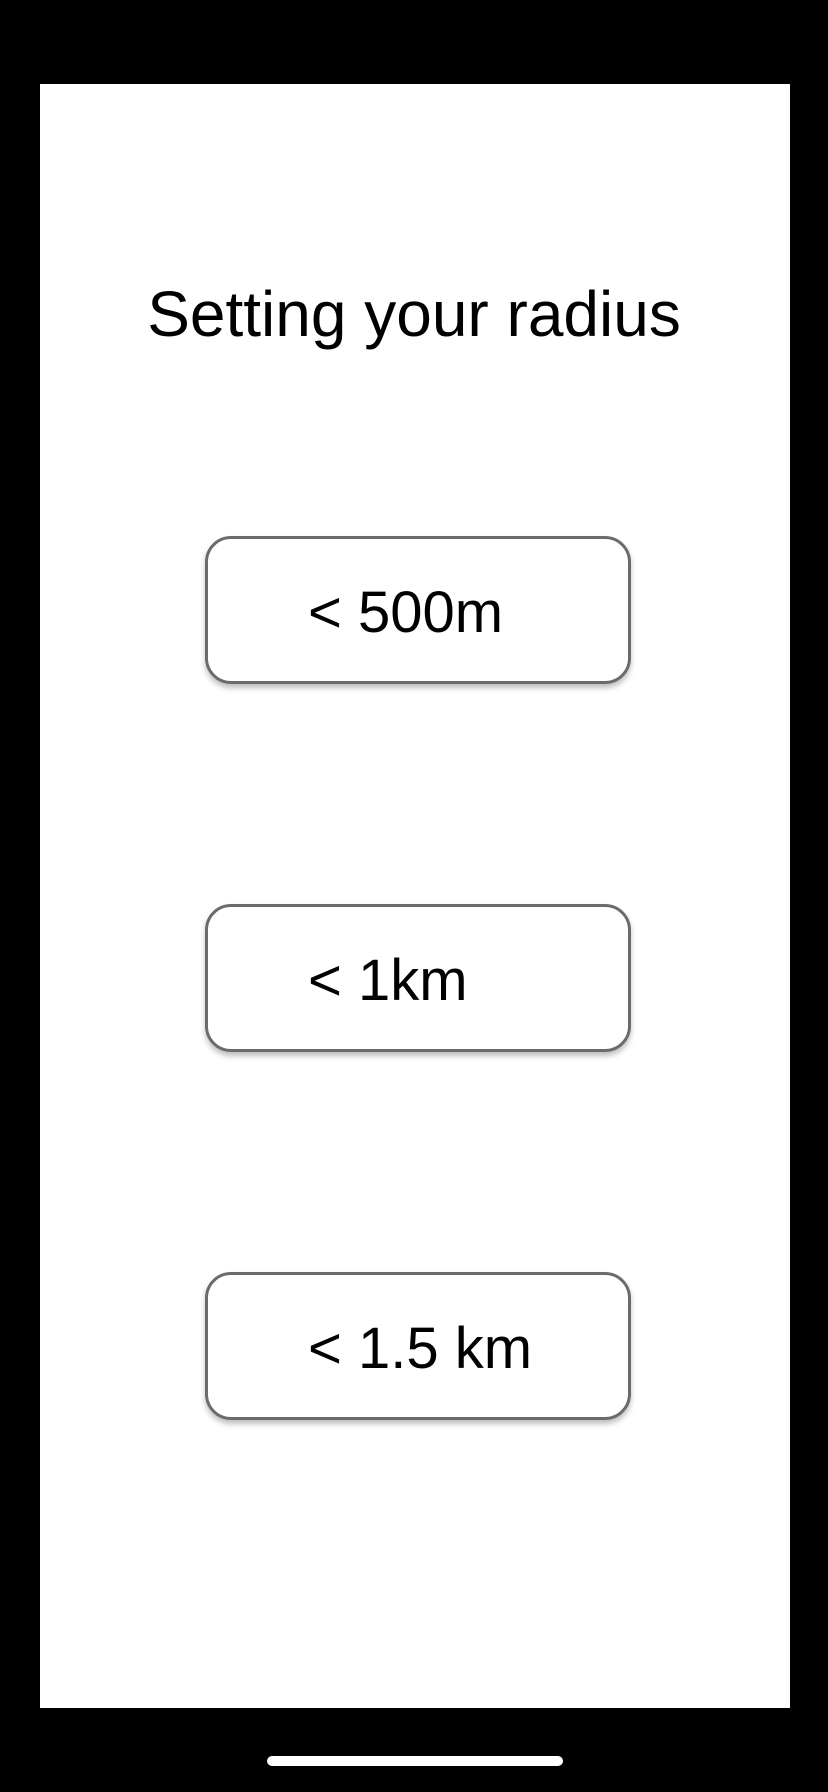 This screenshot has height=1792, width=828. I want to click on radius-option-label: < 1.5 km, so click(420, 1348).